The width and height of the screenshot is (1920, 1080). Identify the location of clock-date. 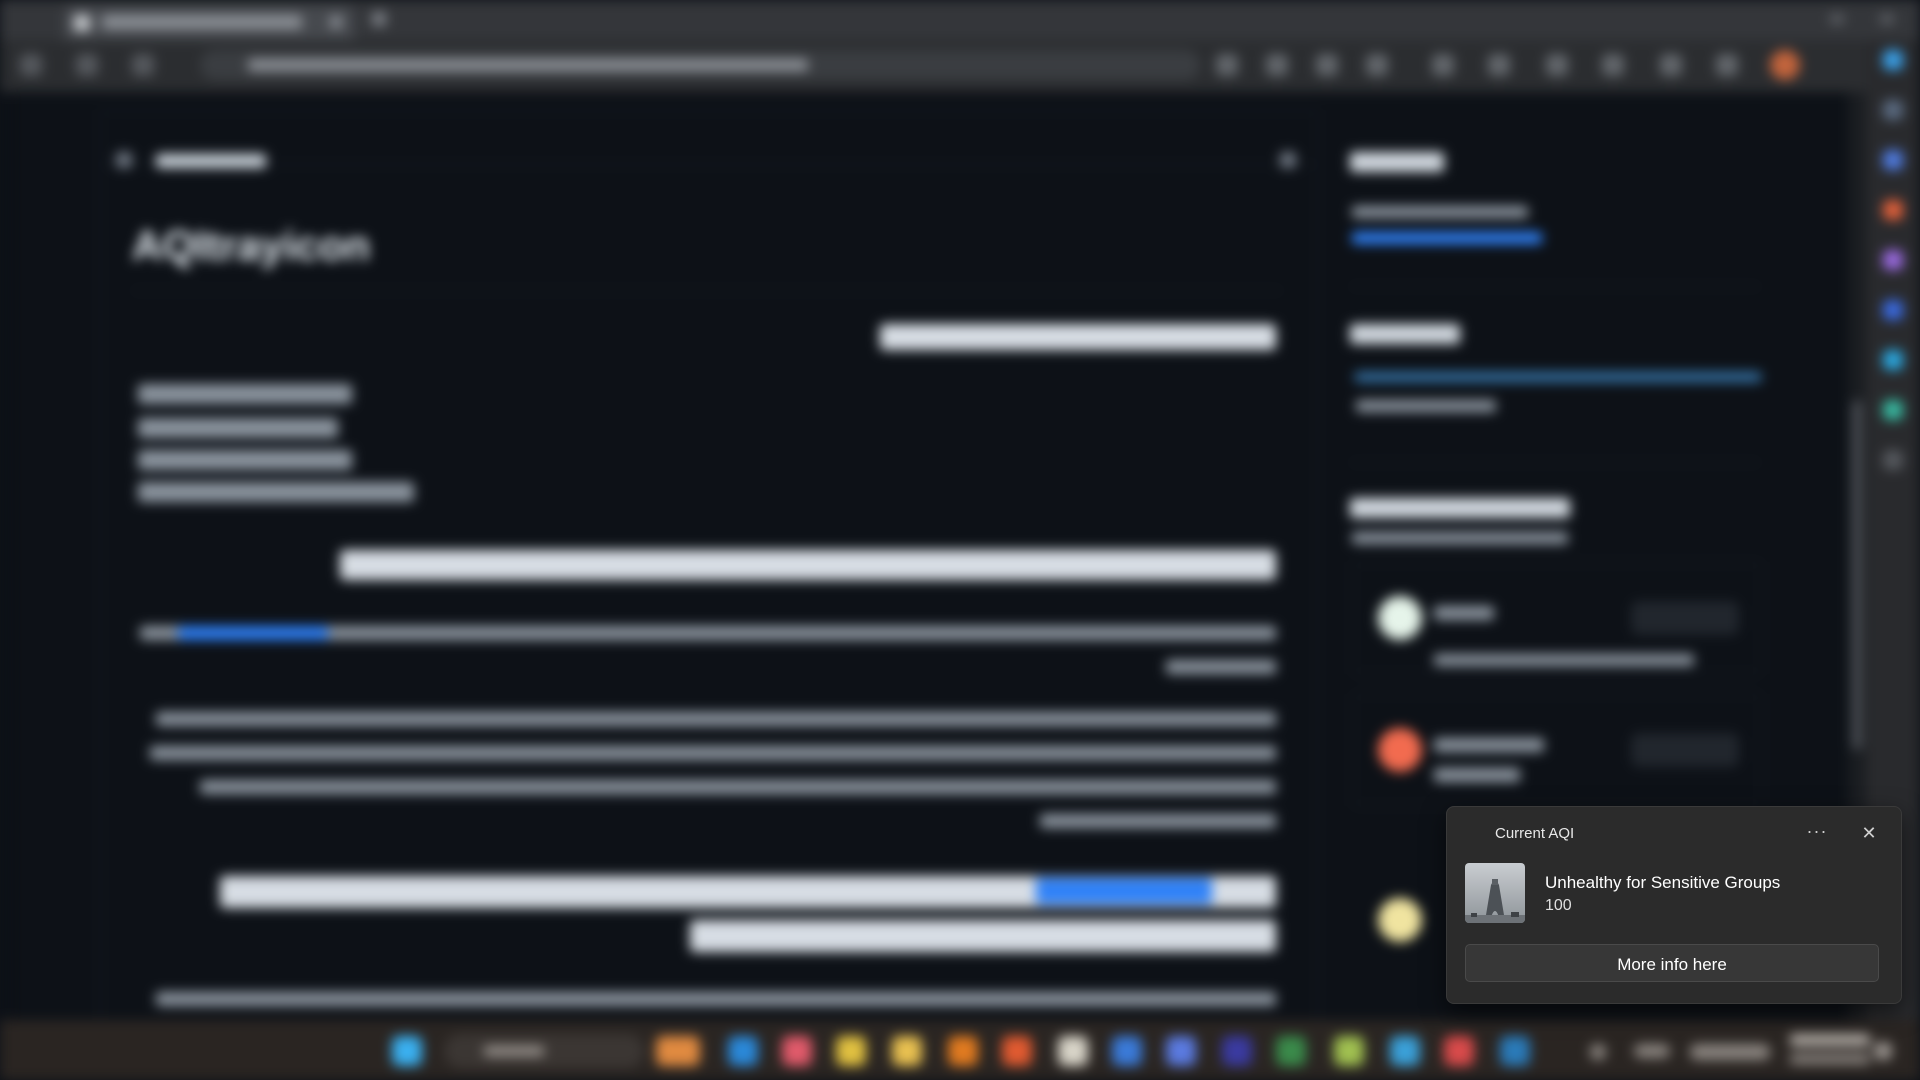
(1830, 1059).